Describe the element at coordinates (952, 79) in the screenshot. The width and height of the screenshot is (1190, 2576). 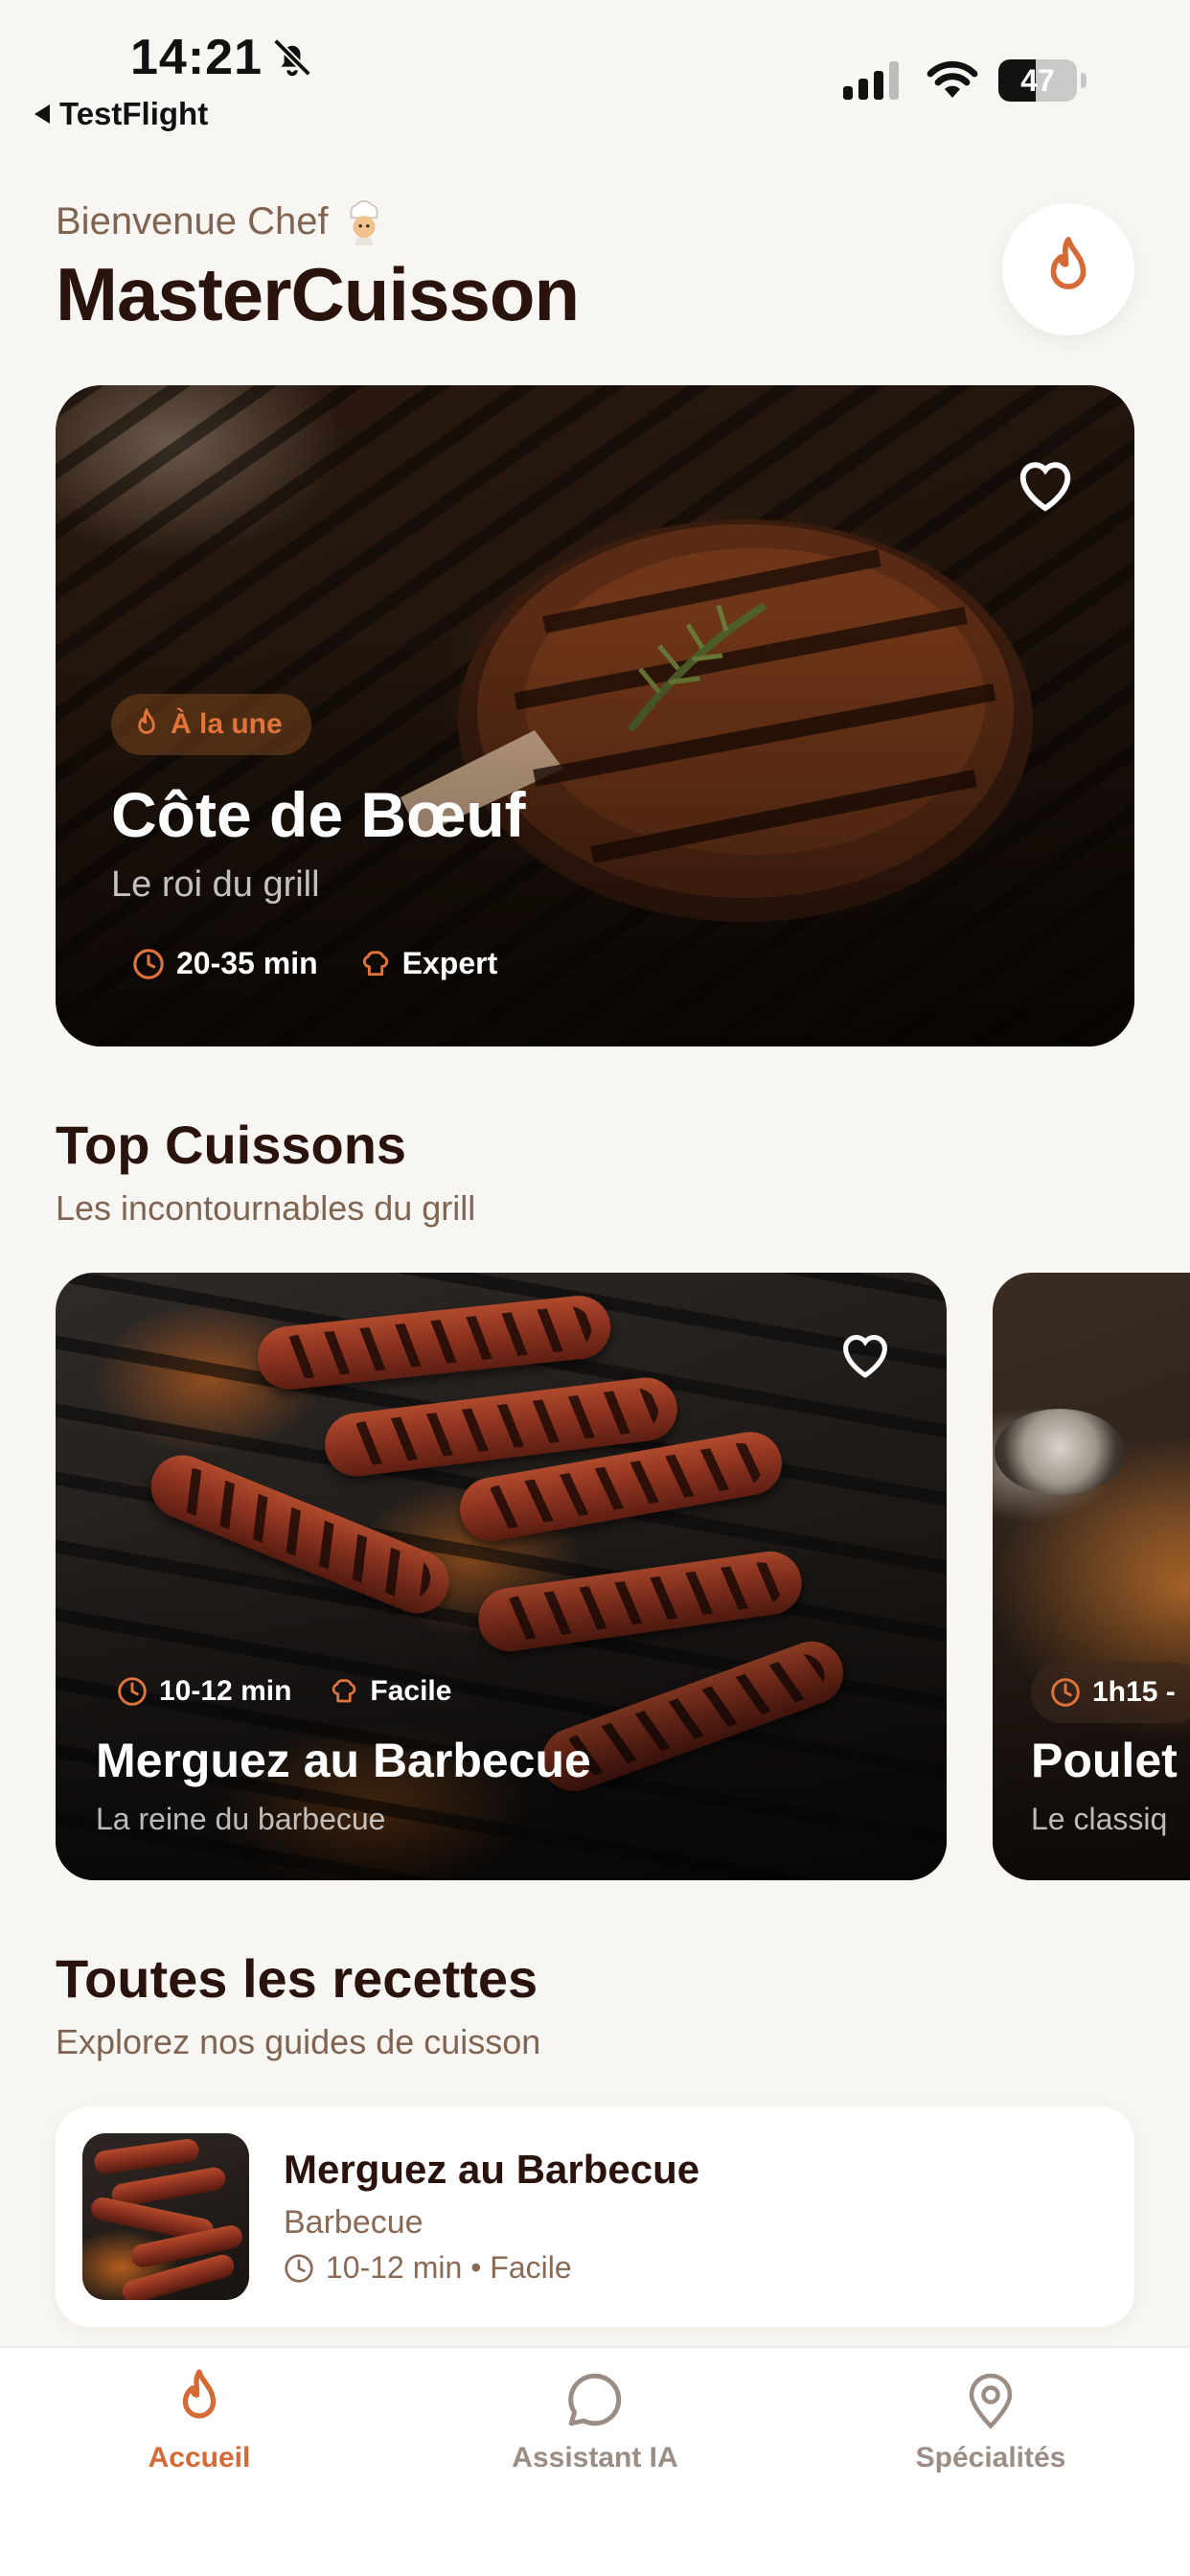
I see `wifi-icon` at that location.